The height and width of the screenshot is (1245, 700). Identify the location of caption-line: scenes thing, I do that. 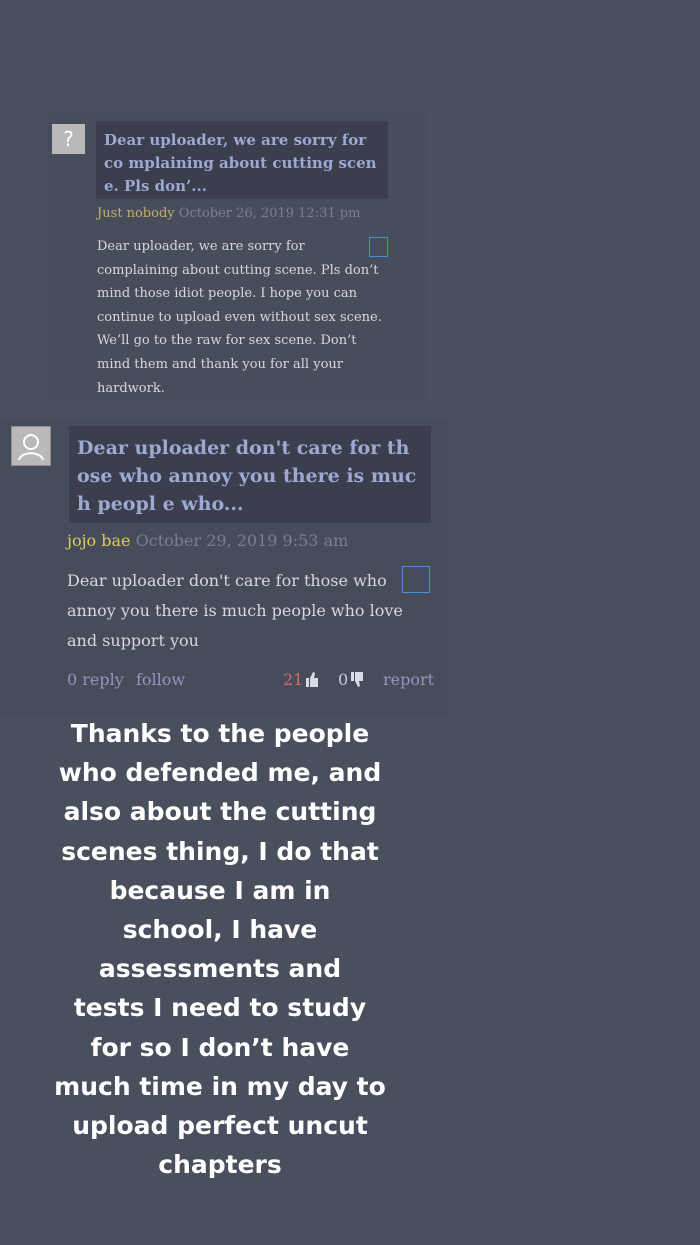
(220, 851).